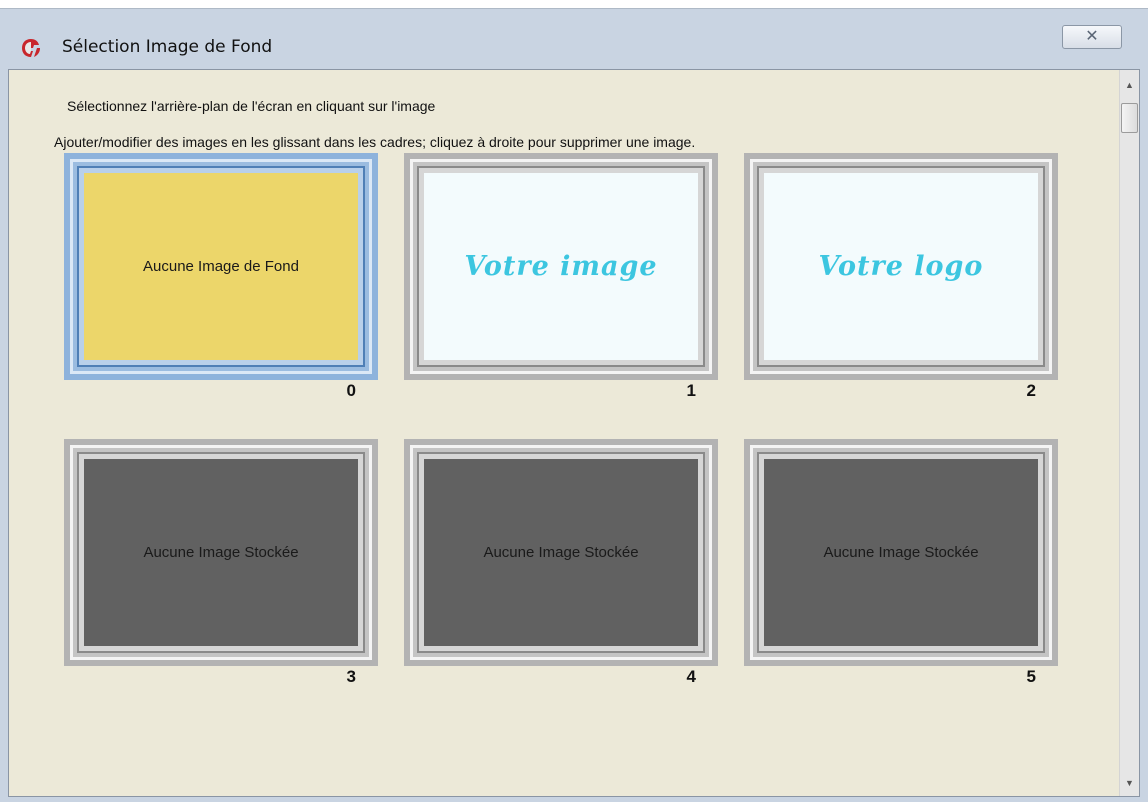 The image size is (1148, 802). I want to click on slot-image-text: Votre logo, so click(901, 266).